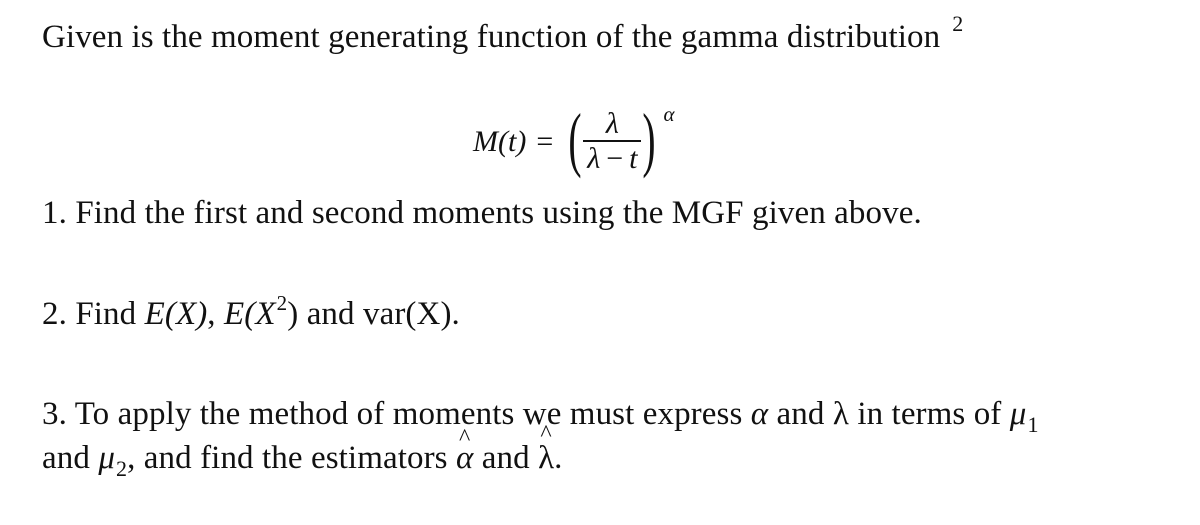 This screenshot has height=525, width=1200. Describe the element at coordinates (633, 158) in the screenshot. I see `denominator-t: t` at that location.